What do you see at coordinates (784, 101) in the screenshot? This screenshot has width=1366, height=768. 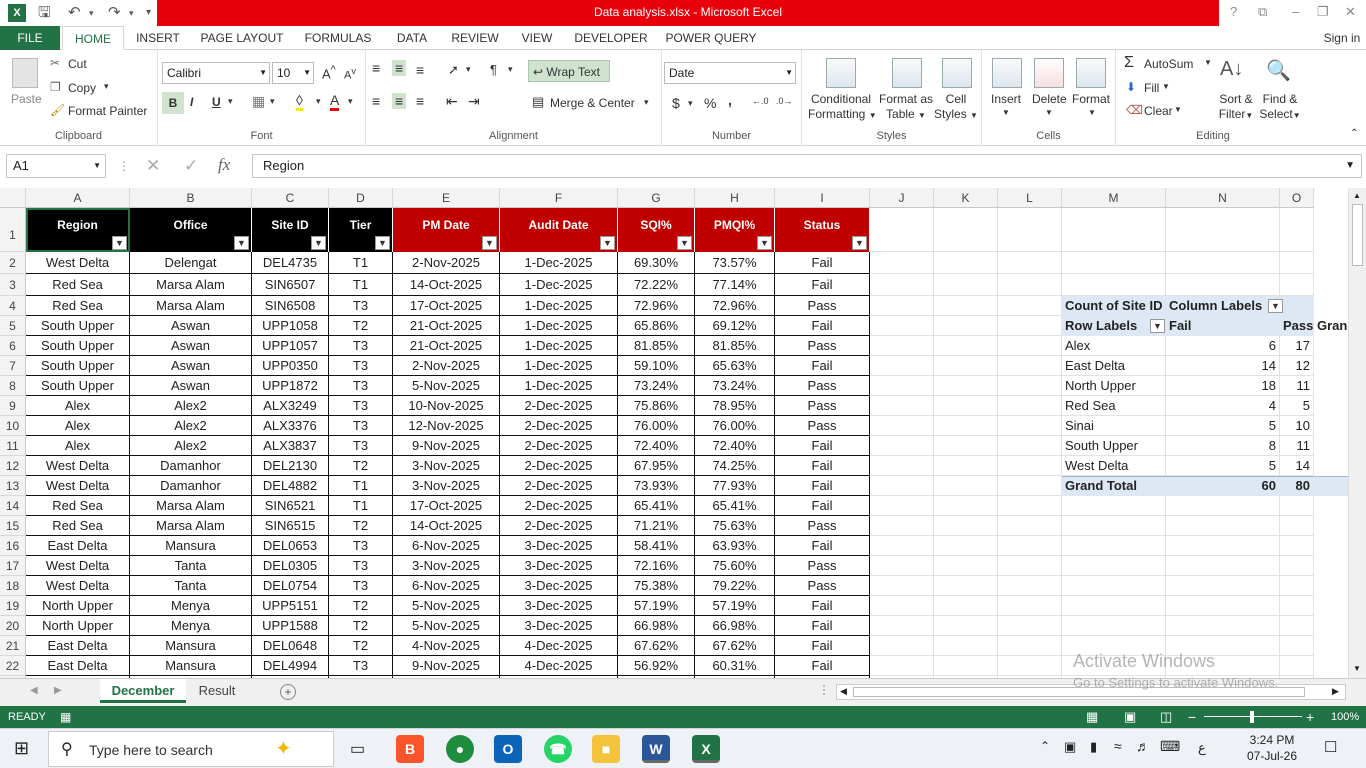 I see `decrease-decimal-icon: .0→` at bounding box center [784, 101].